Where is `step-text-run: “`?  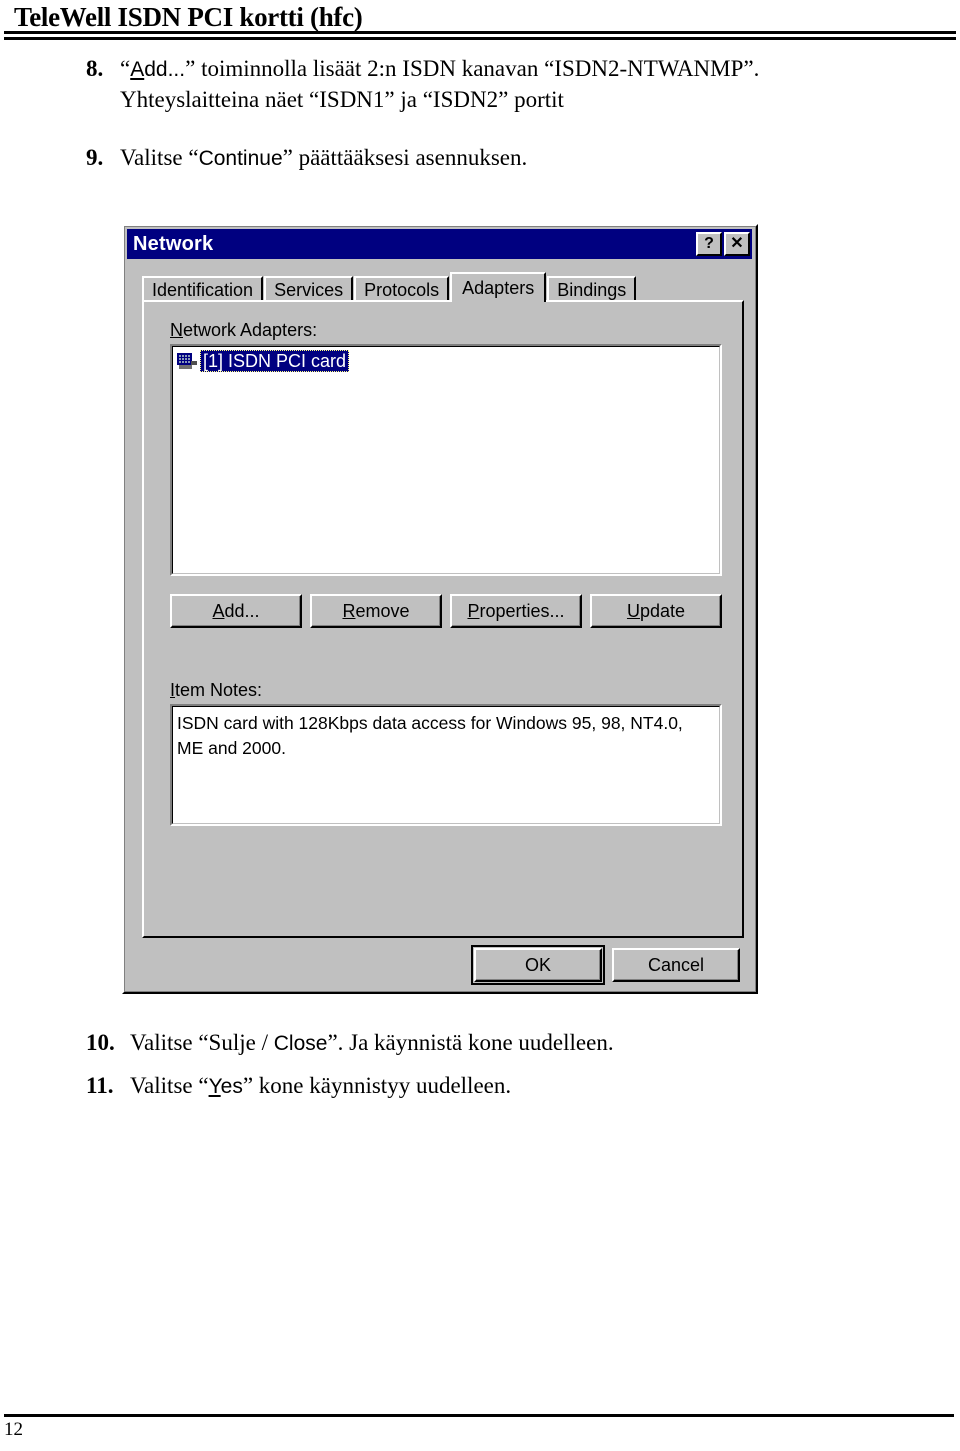
step-text-run: “ is located at coordinates (125, 68).